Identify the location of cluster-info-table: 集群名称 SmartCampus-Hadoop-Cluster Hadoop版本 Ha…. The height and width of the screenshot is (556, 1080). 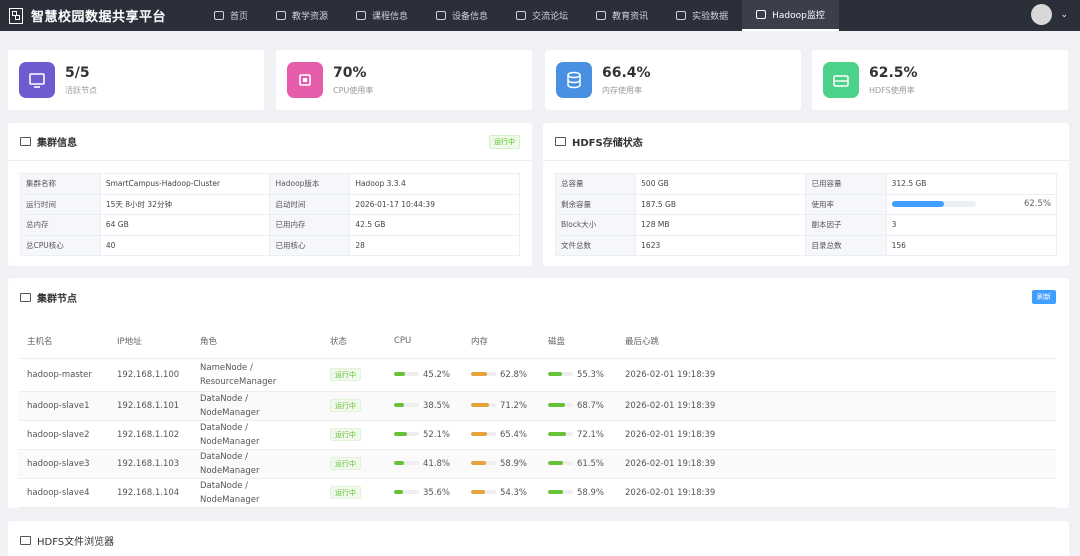
(270, 214).